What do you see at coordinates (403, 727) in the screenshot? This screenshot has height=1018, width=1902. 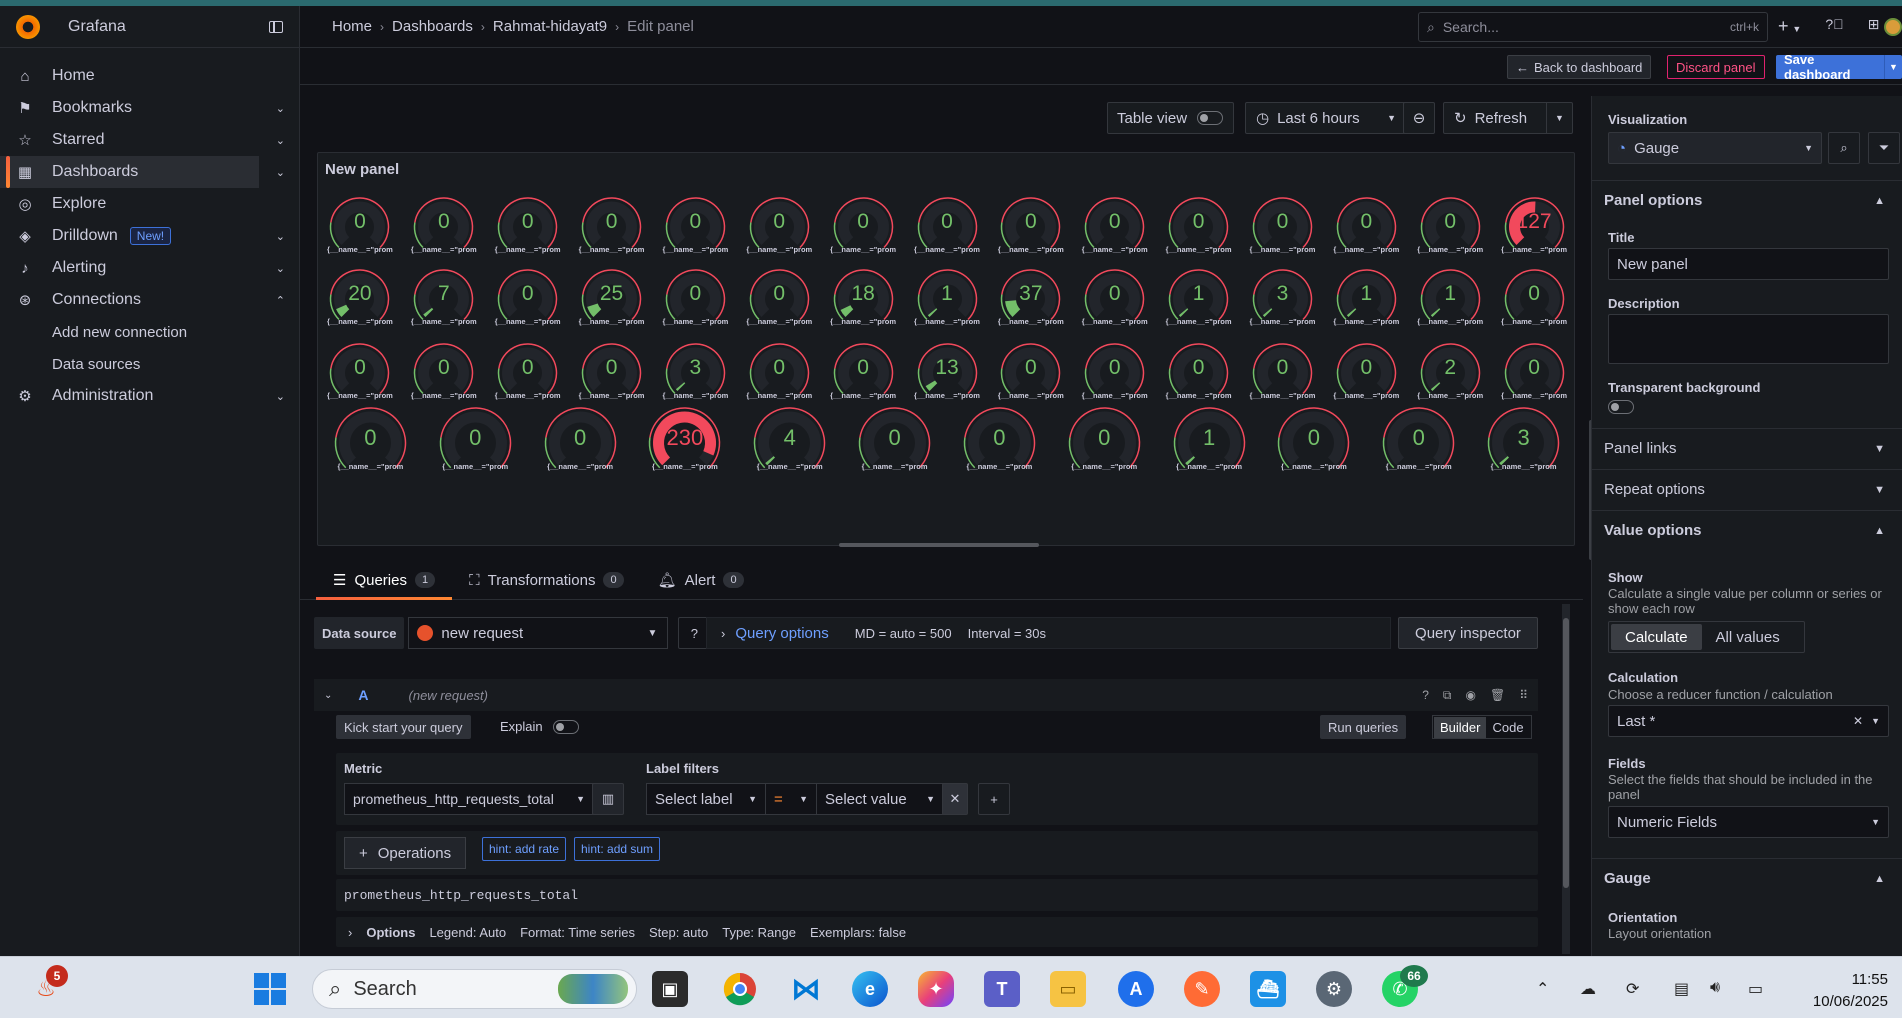 I see `kickstart-query-button: Kick start your query` at bounding box center [403, 727].